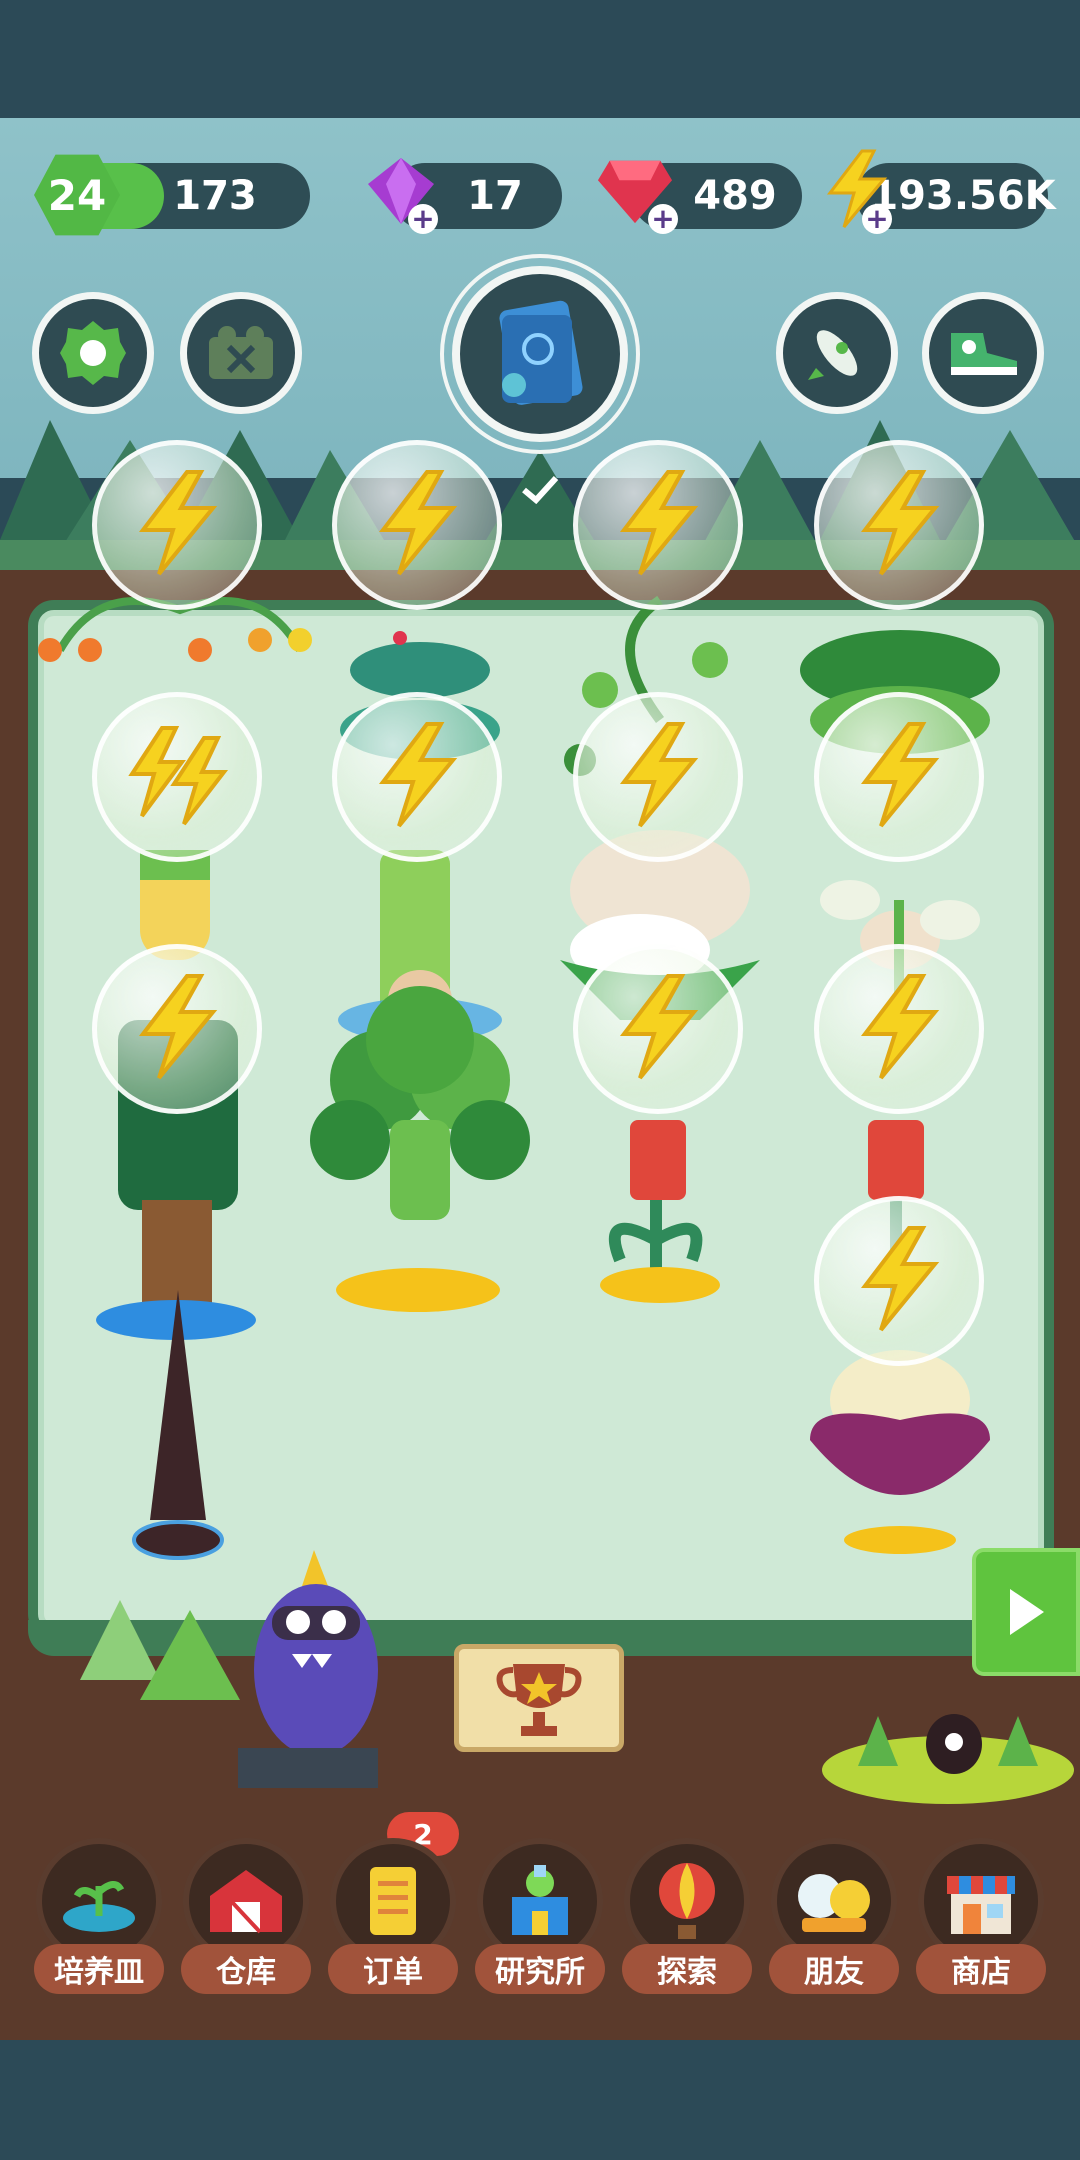  I want to click on nav-item-friends: 朋友, so click(834, 1918).